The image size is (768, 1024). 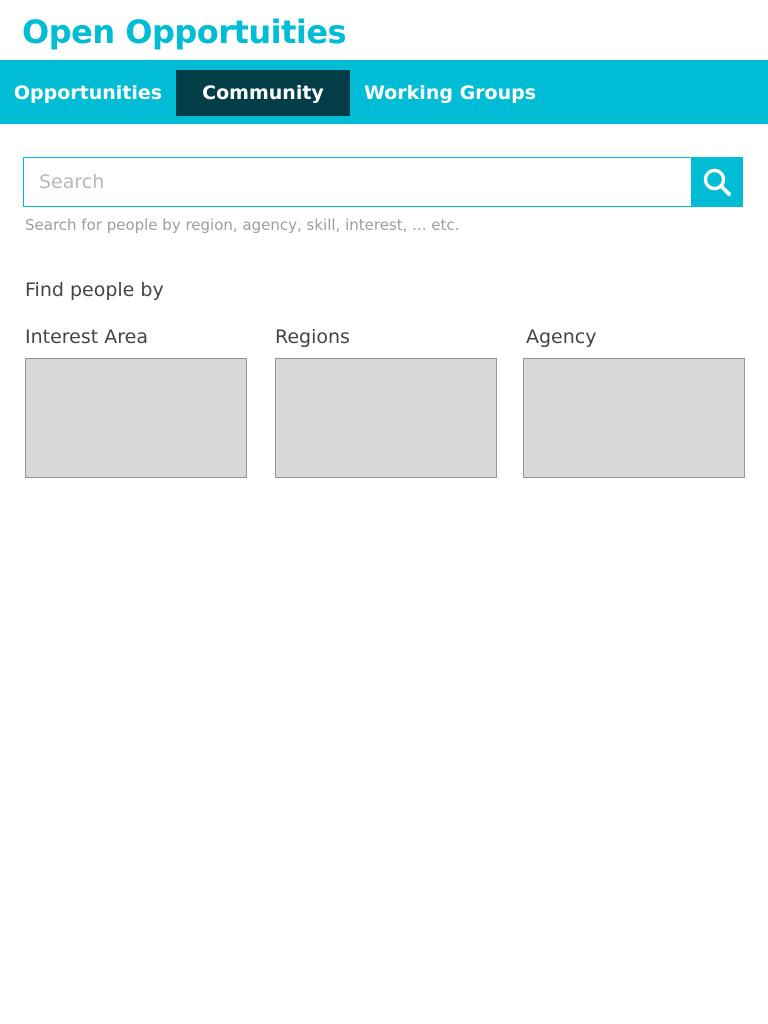 I want to click on category-card-agency, so click(x=634, y=418).